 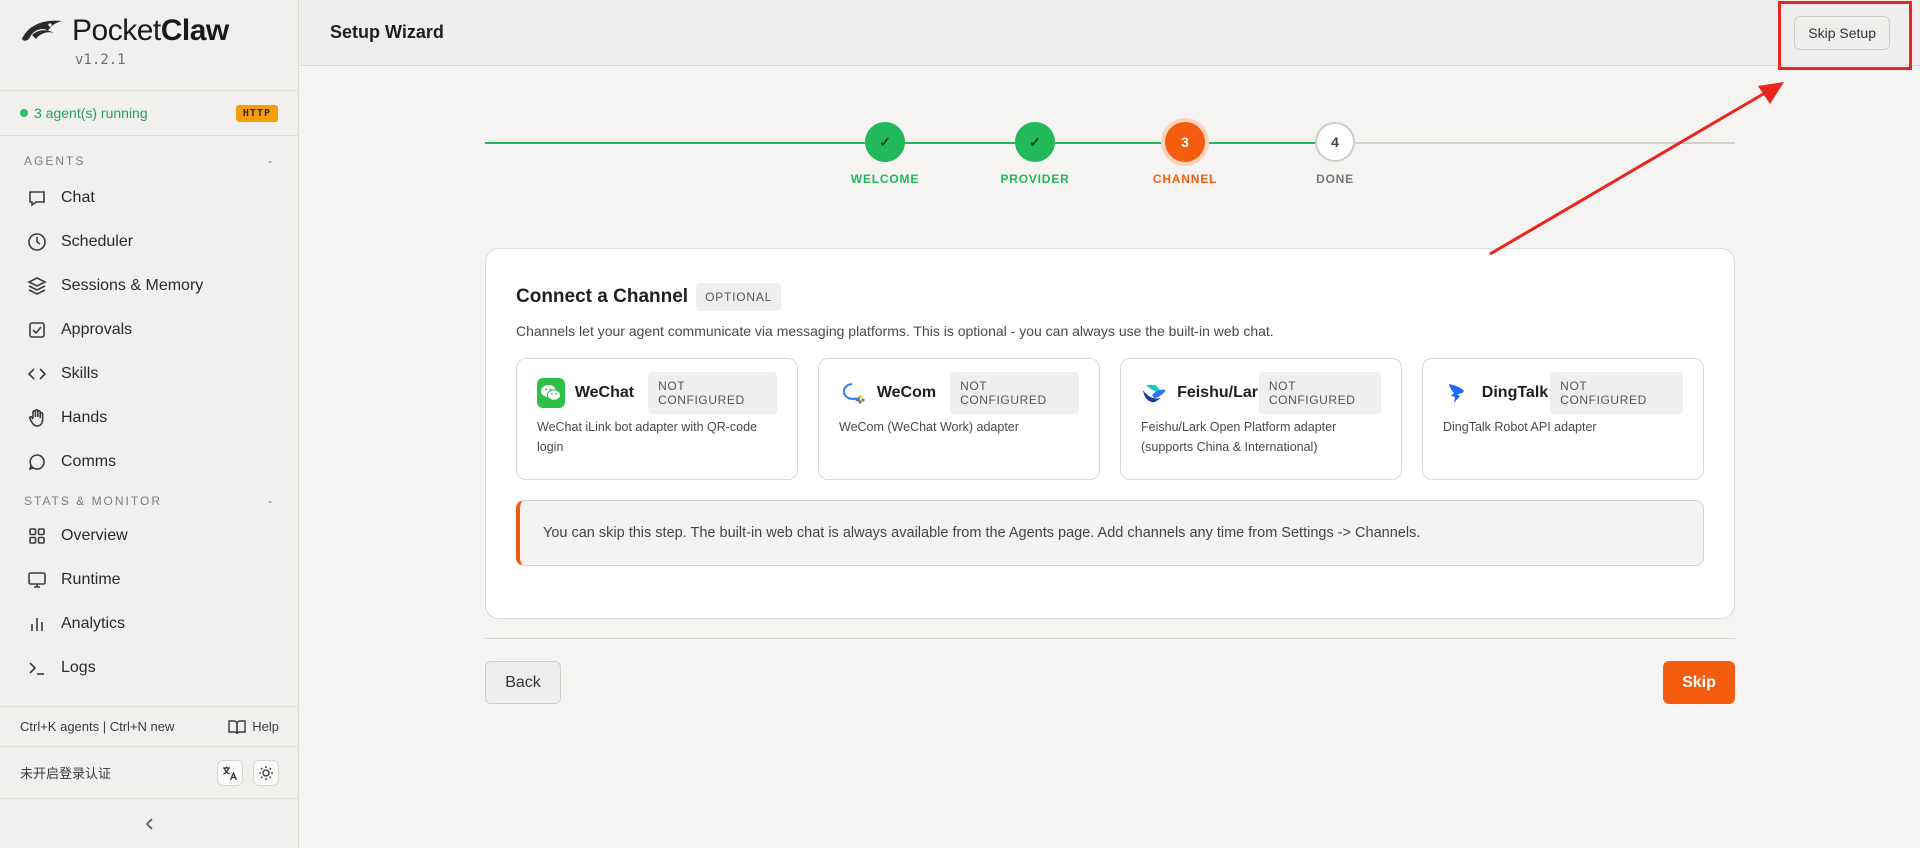 I want to click on sidebar-item-skills: Skills, so click(x=149, y=374).